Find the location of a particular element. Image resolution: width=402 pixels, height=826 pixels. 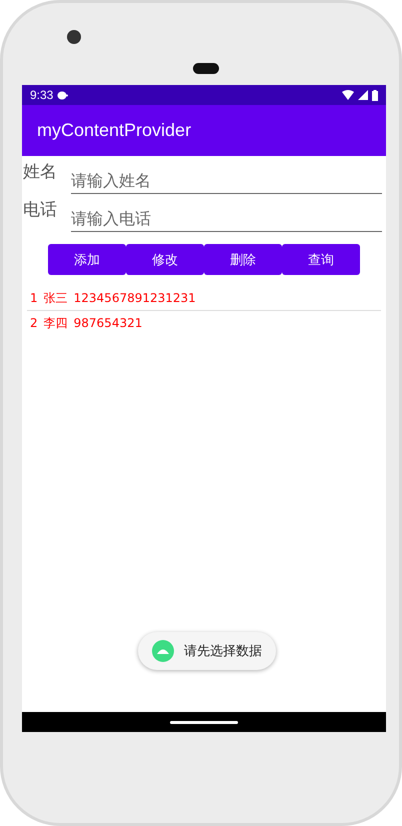

list-cell: 1234567891231231 is located at coordinates (135, 298).